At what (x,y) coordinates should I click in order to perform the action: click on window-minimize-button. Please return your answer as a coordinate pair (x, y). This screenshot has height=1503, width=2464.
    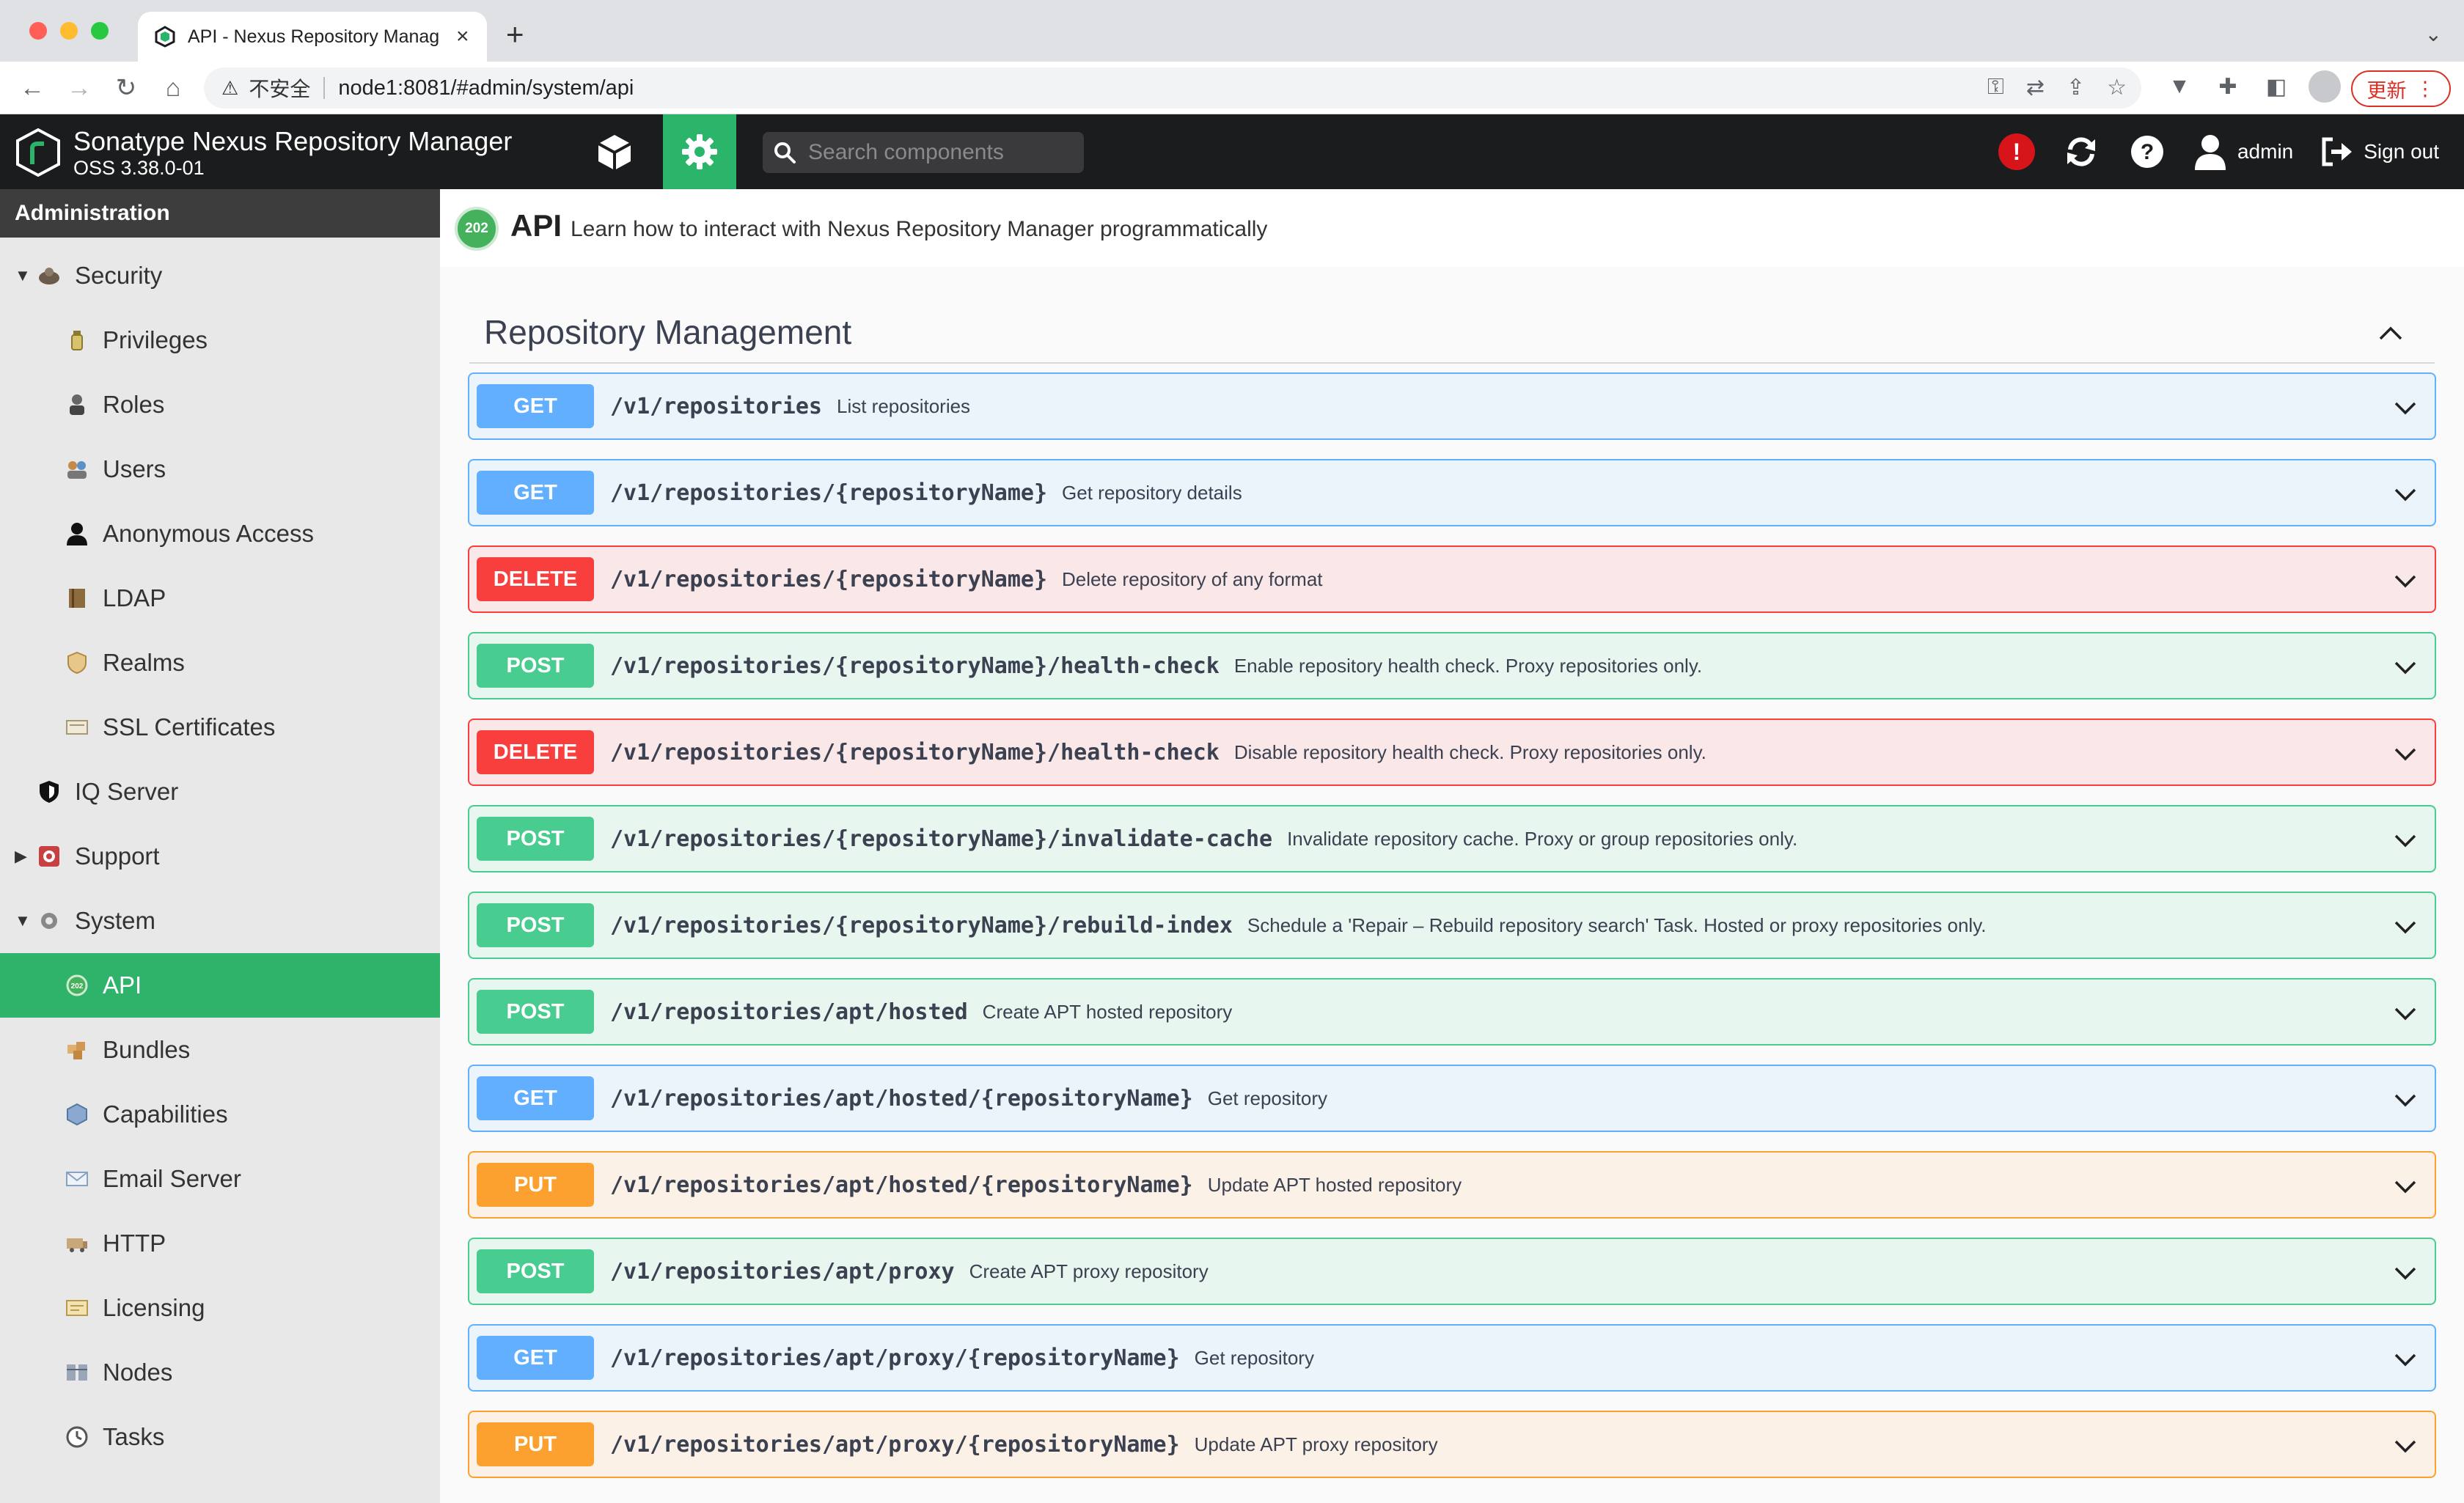
    Looking at the image, I should click on (69, 31).